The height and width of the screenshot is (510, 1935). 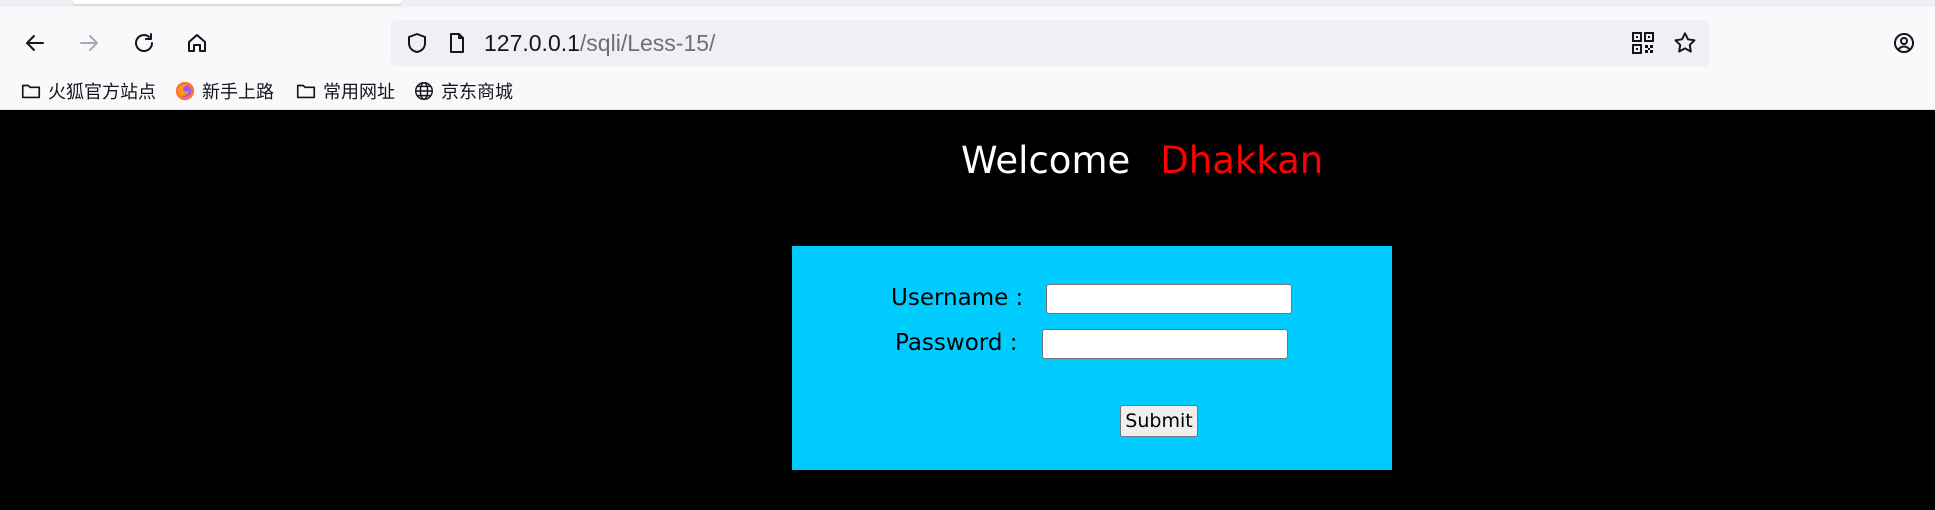 What do you see at coordinates (1685, 43) in the screenshot?
I see `star-icon` at bounding box center [1685, 43].